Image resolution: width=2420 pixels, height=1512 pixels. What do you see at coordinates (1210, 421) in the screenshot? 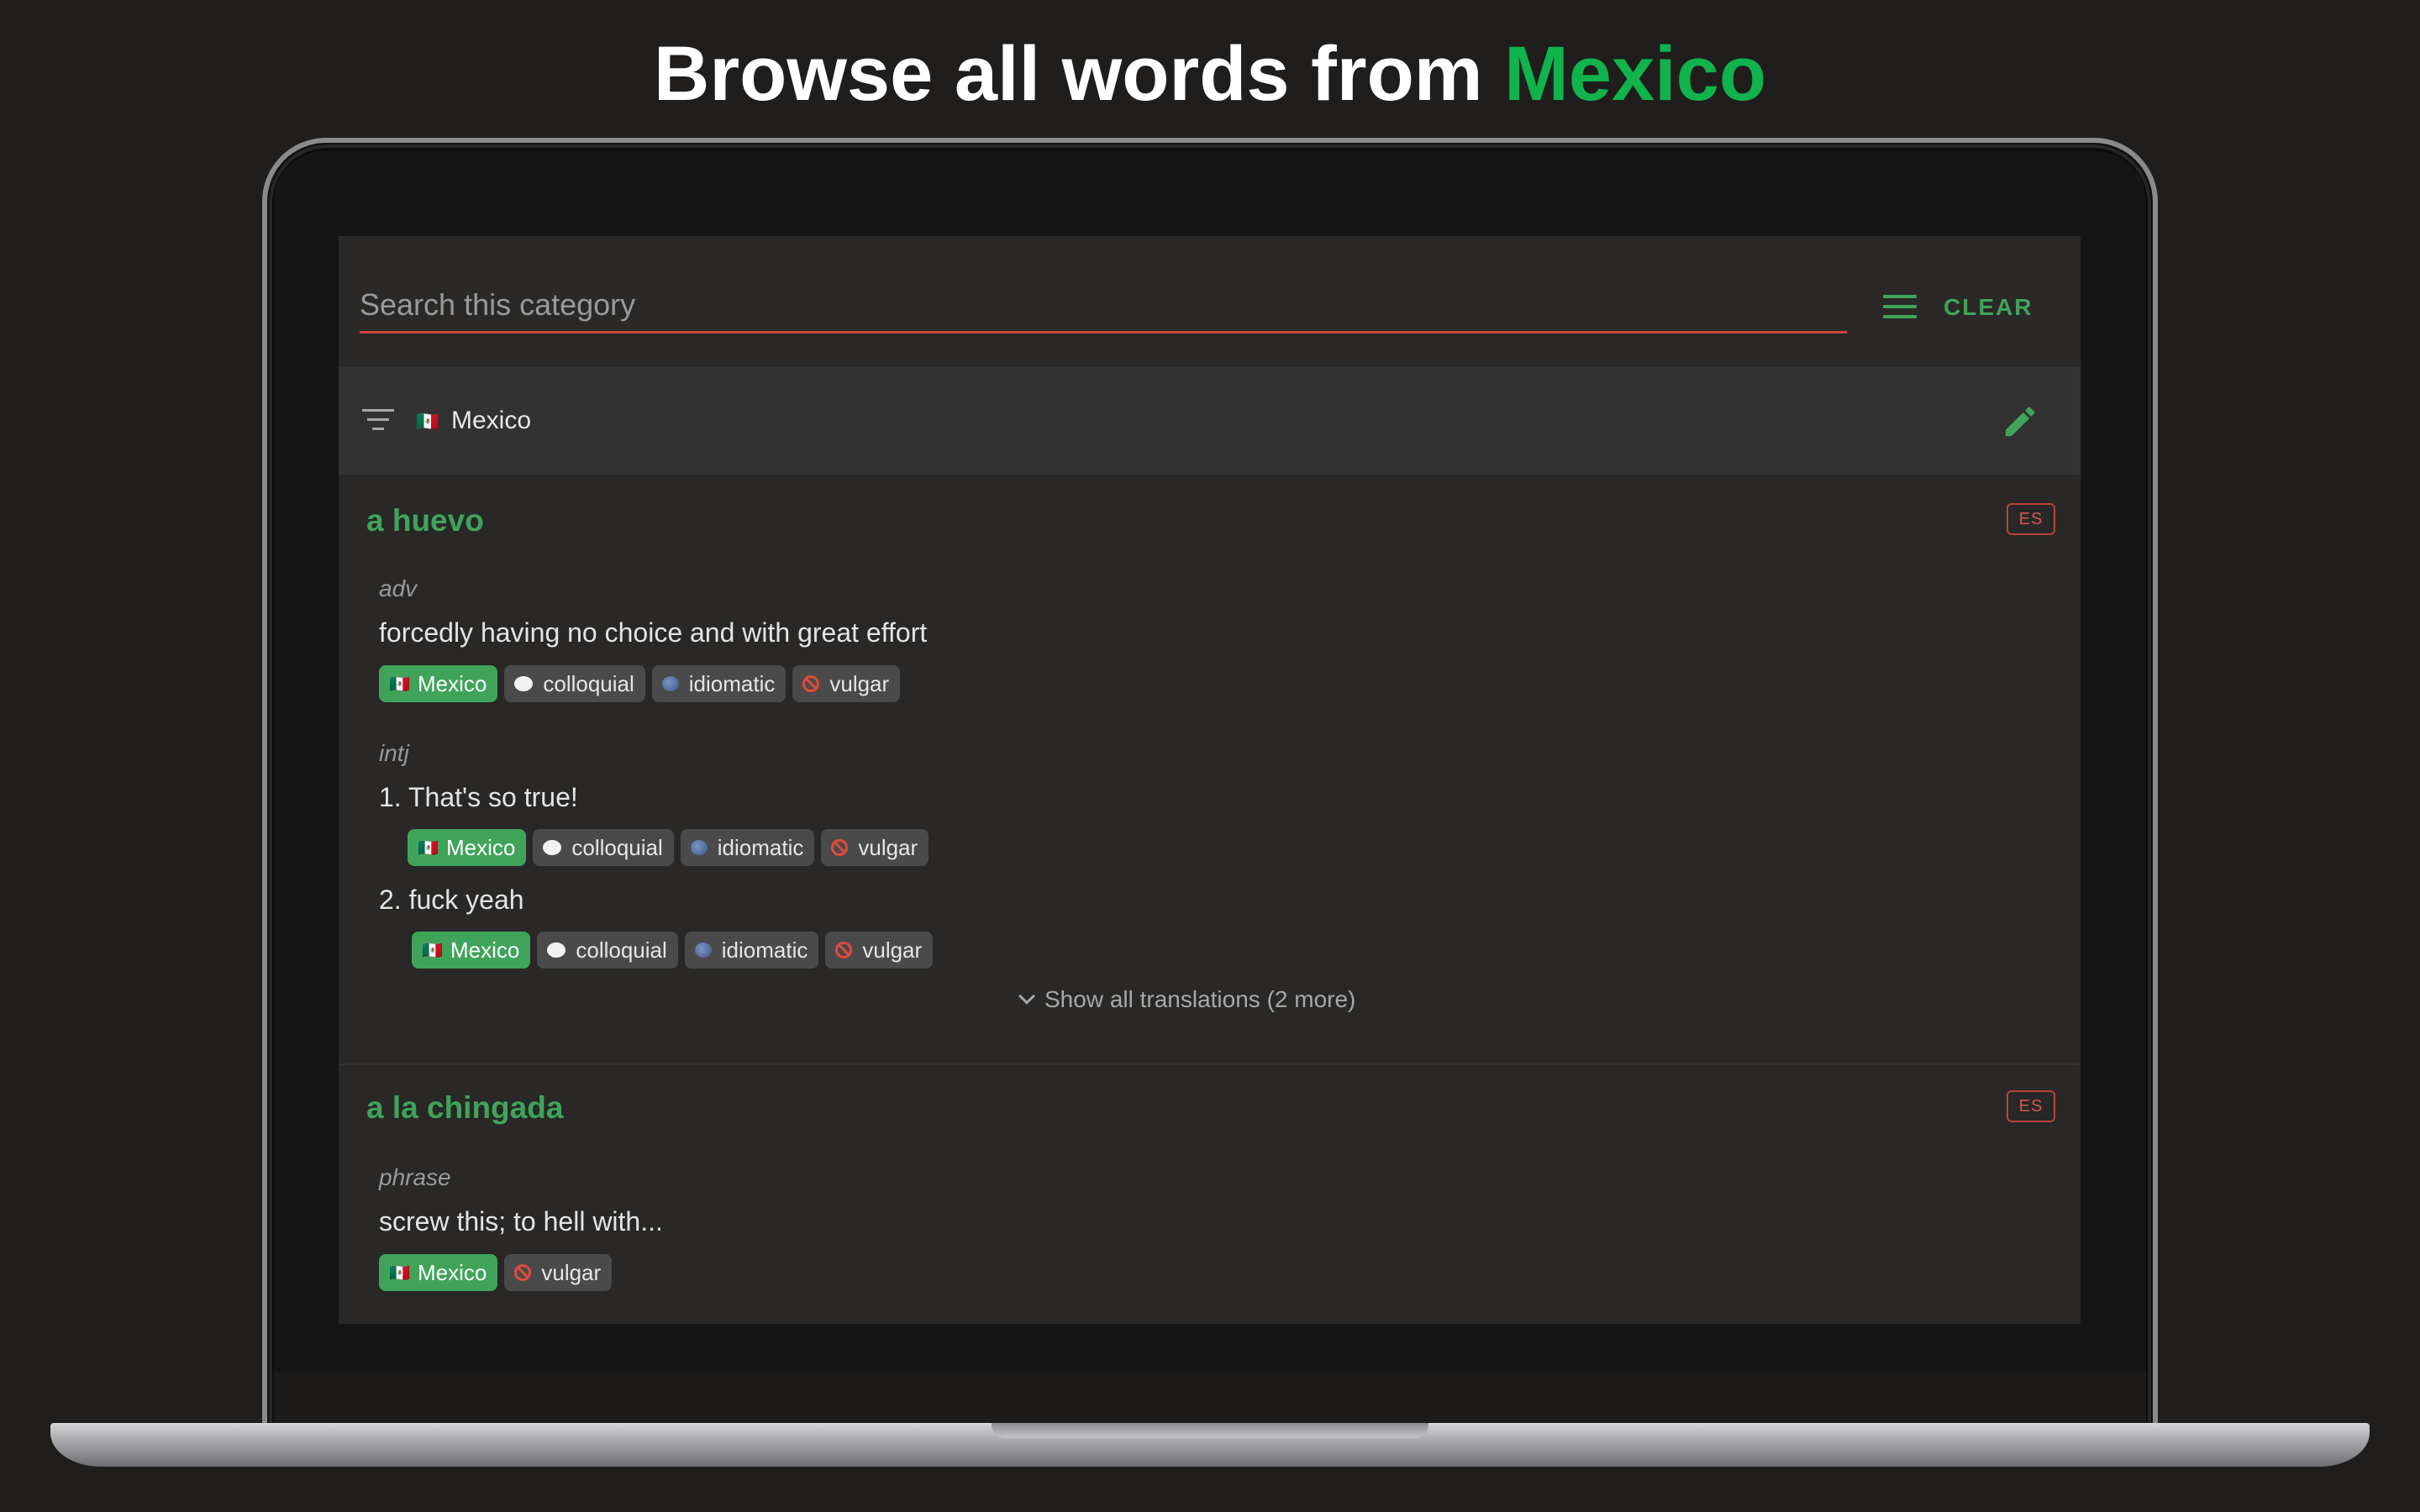
I see `filter-bar: 🇲🇽 Mexico` at bounding box center [1210, 421].